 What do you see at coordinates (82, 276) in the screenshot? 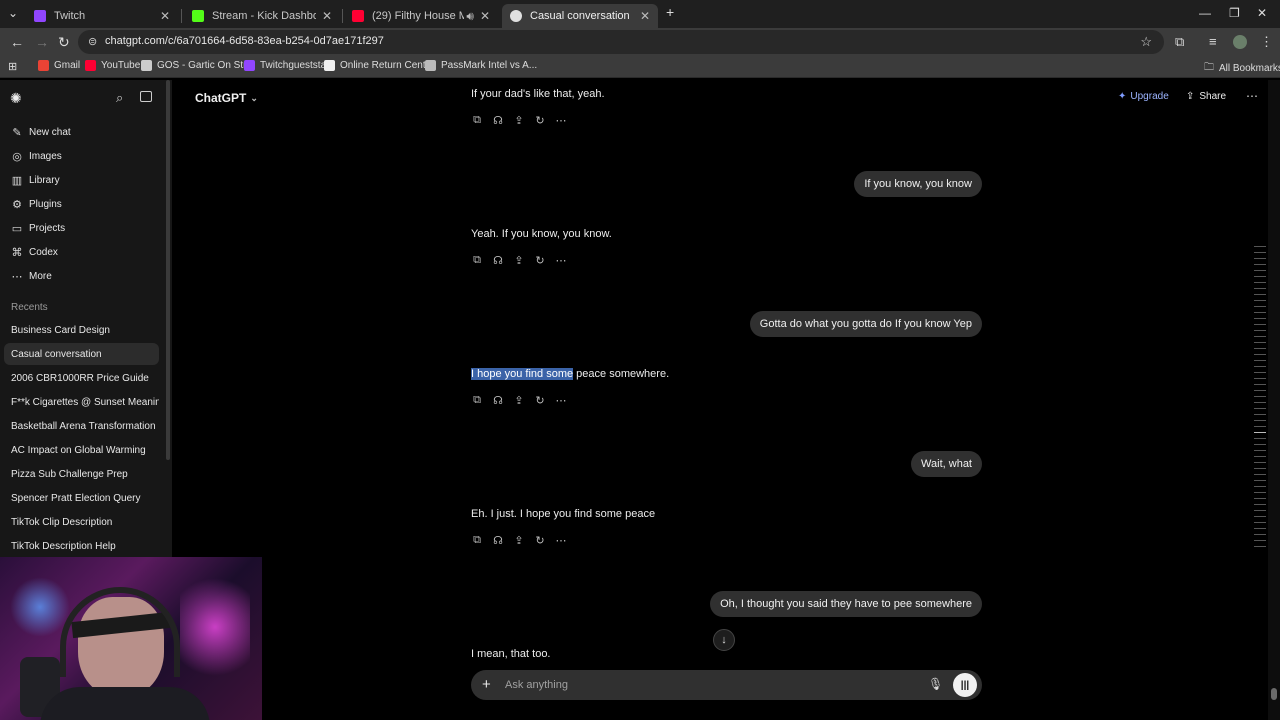
I see `sidebar-item-more: ⋯ More` at bounding box center [82, 276].